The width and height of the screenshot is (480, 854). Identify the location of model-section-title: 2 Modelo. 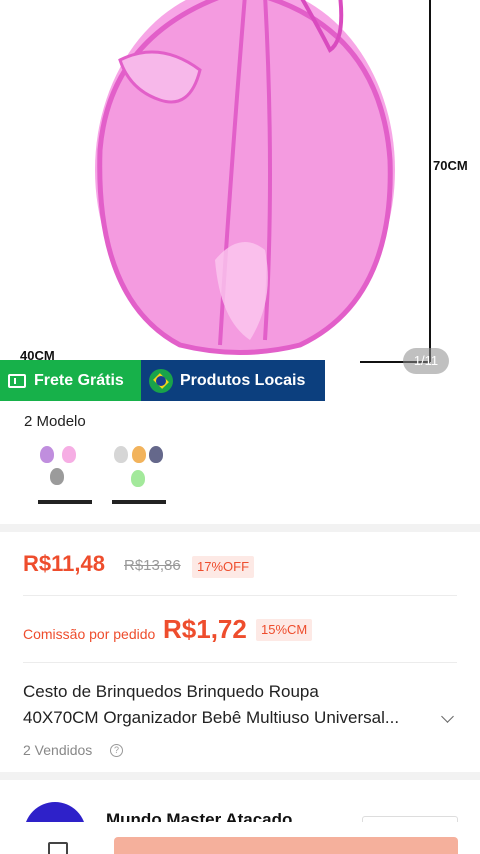
(55, 421).